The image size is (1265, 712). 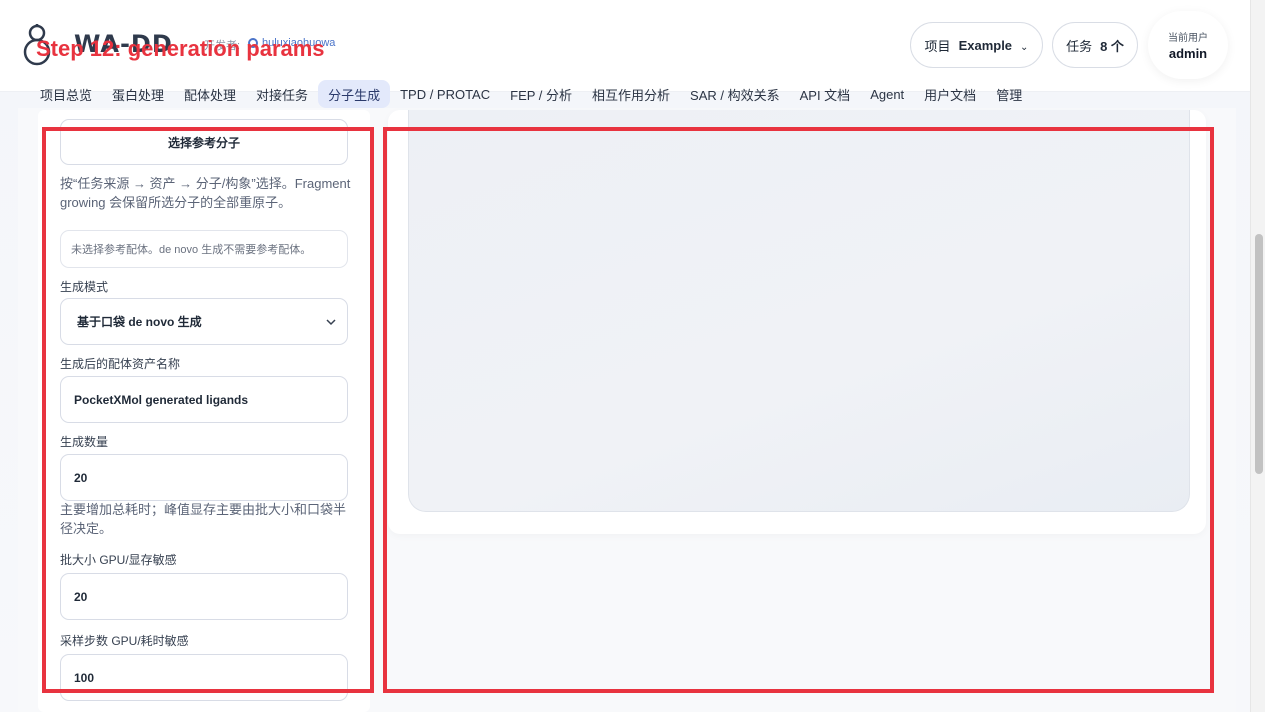 What do you see at coordinates (354, 94) in the screenshot?
I see `nav-item: 分子生成` at bounding box center [354, 94].